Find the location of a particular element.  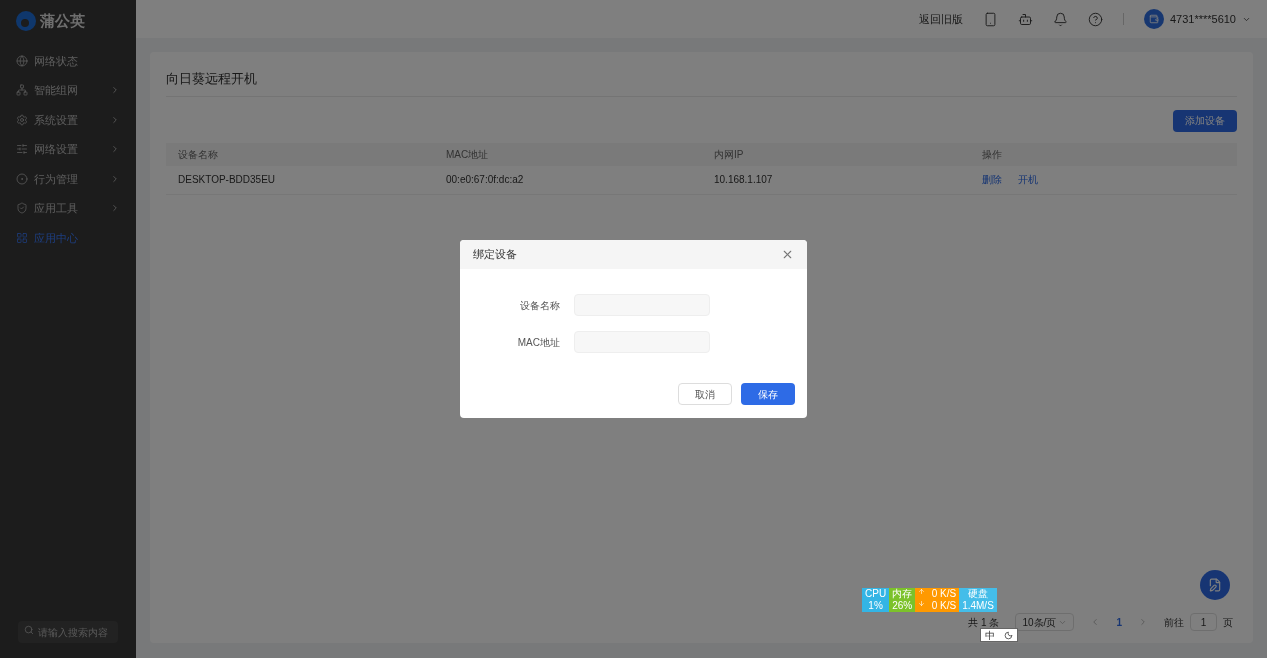

edit-icon is located at coordinates (1215, 585).